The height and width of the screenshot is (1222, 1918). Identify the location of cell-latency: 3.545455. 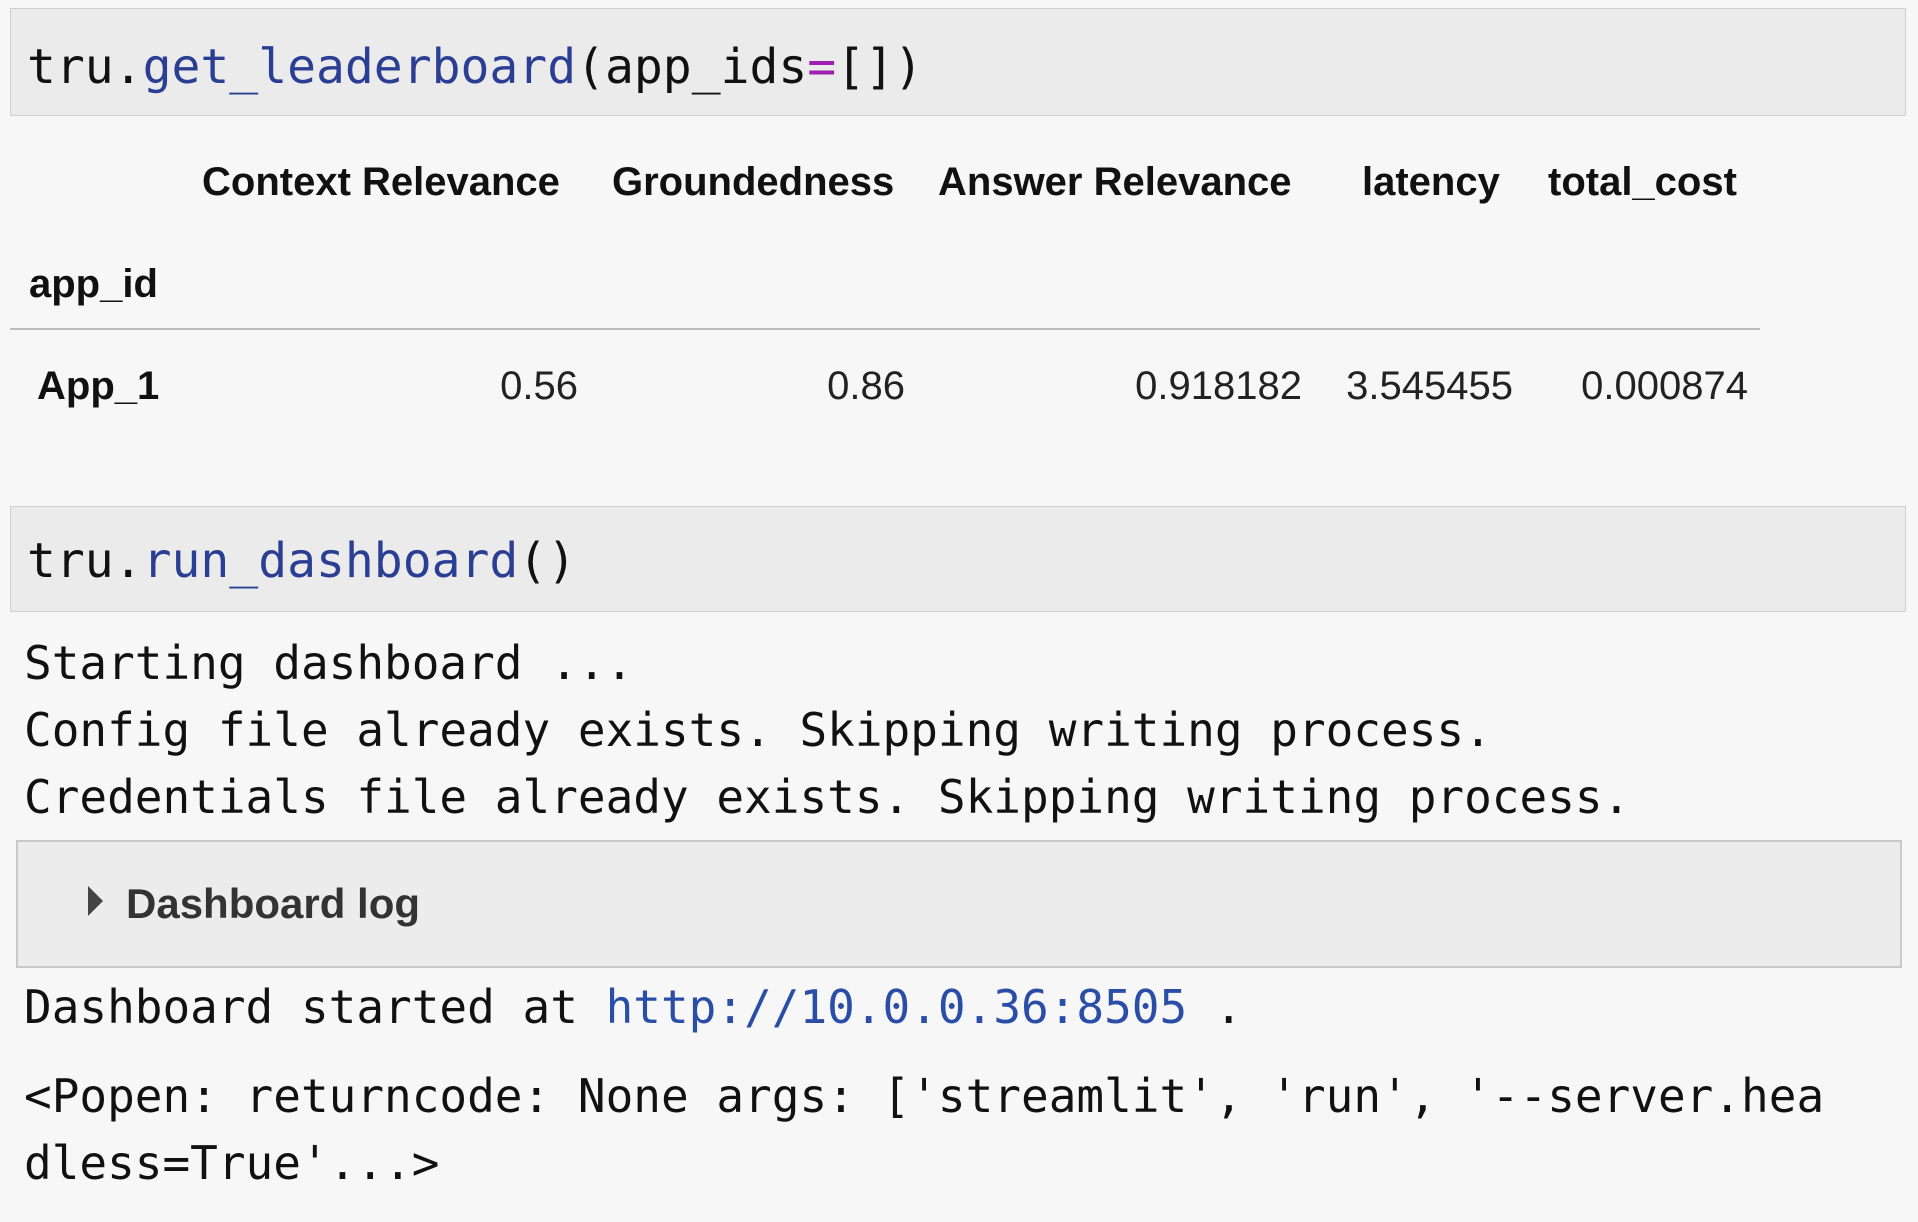
(1429, 386).